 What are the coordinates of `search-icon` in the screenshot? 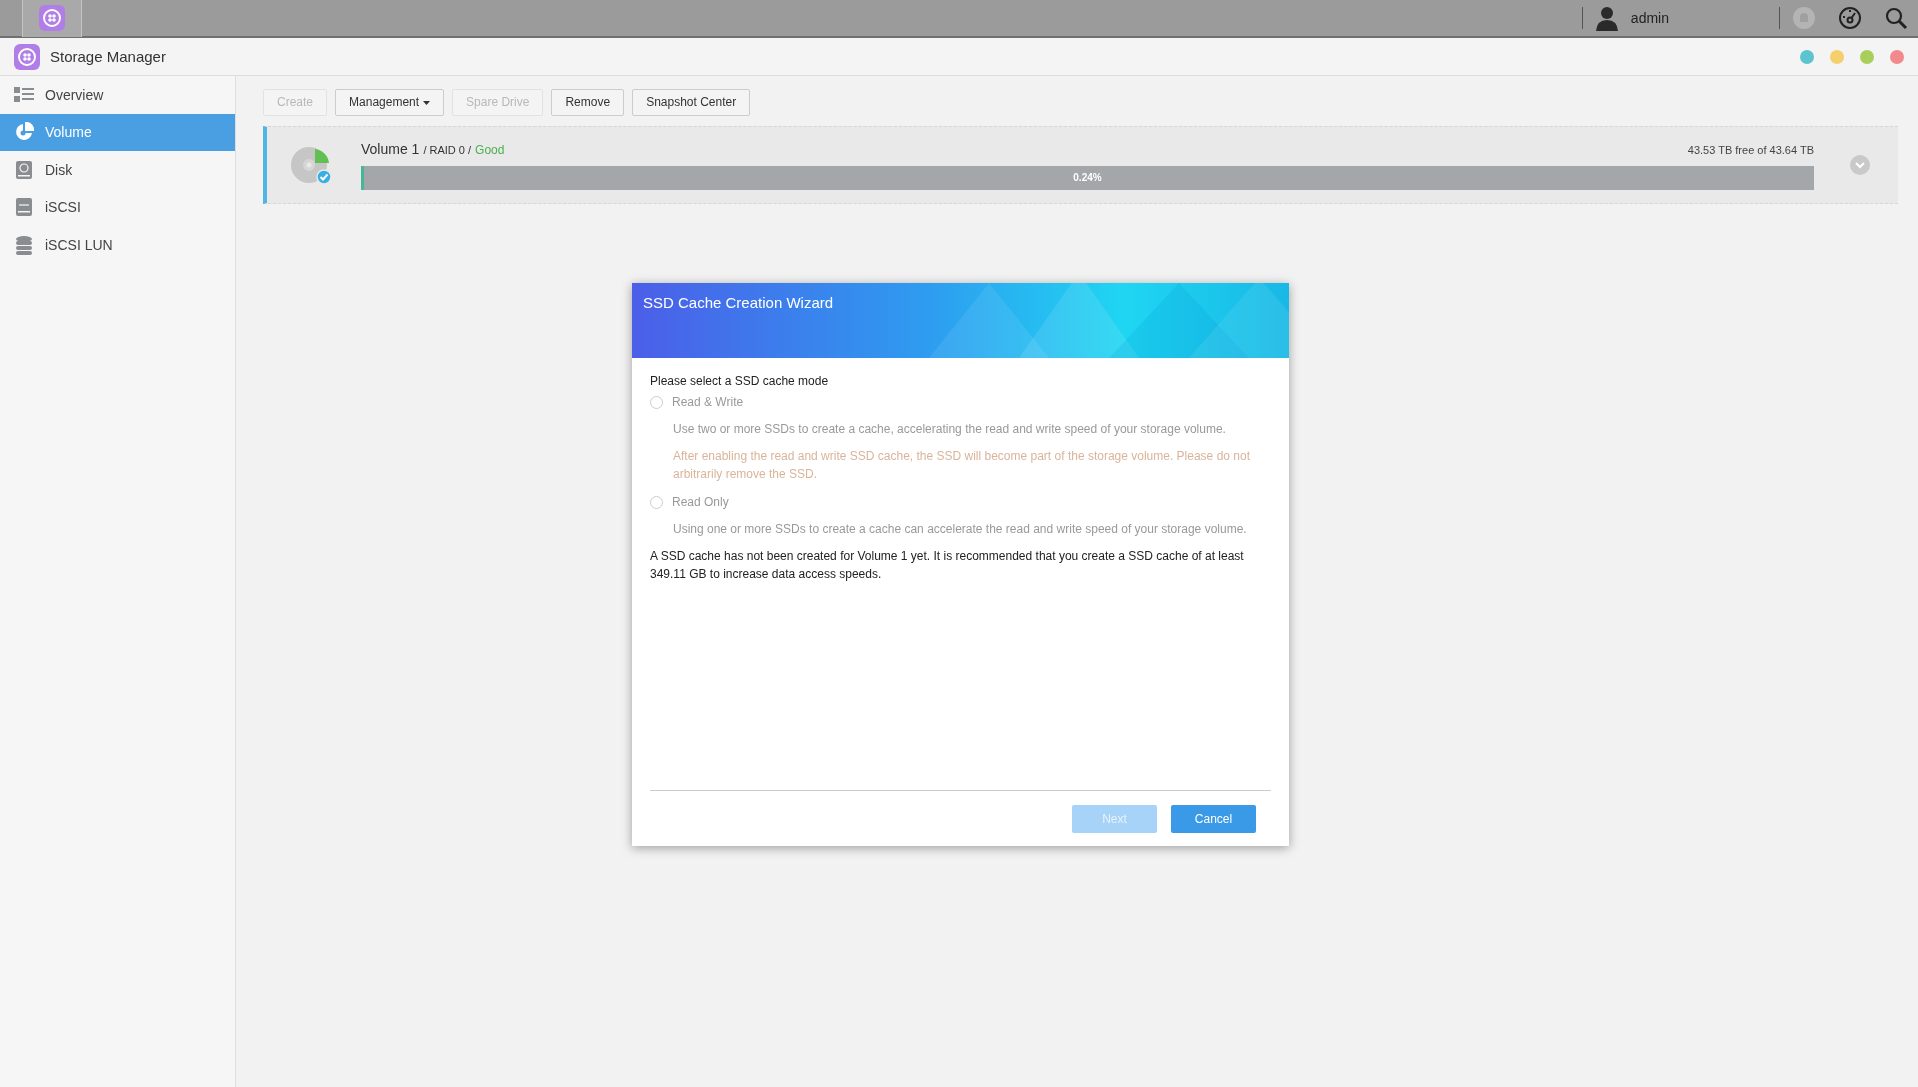 It's located at (1896, 18).